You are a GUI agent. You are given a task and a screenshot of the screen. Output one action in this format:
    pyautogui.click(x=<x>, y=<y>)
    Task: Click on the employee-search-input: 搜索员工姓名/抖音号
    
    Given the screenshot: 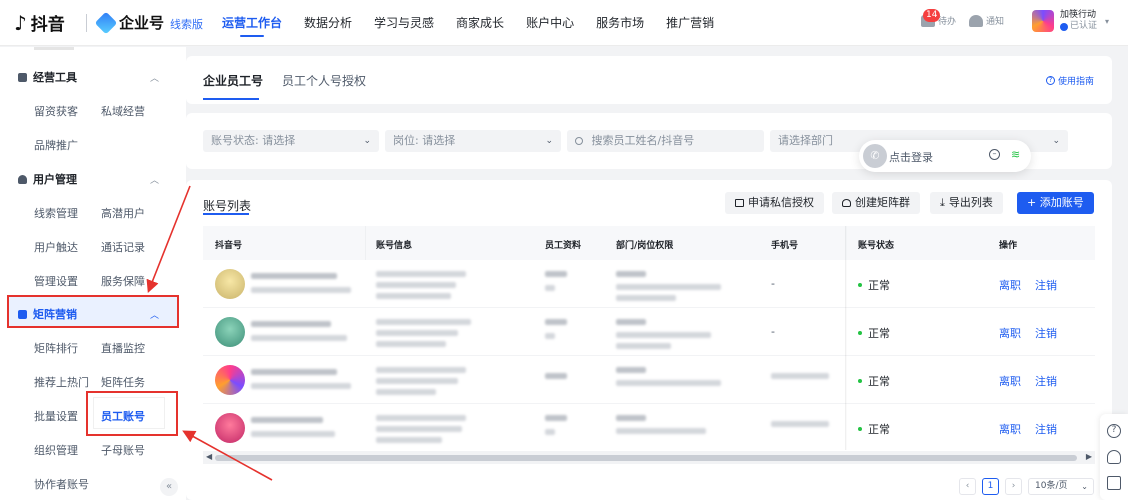 What is the action you would take?
    pyautogui.click(x=665, y=141)
    